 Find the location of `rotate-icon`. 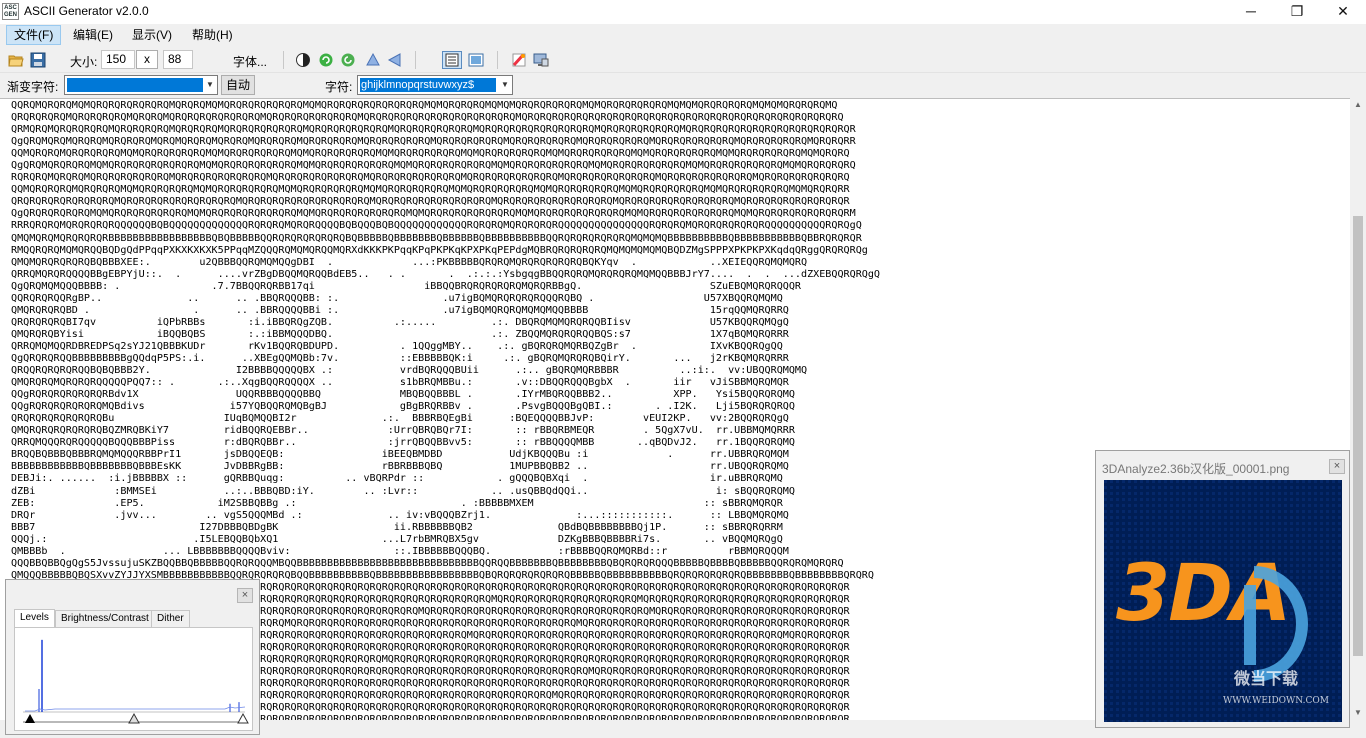

rotate-icon is located at coordinates (326, 60).